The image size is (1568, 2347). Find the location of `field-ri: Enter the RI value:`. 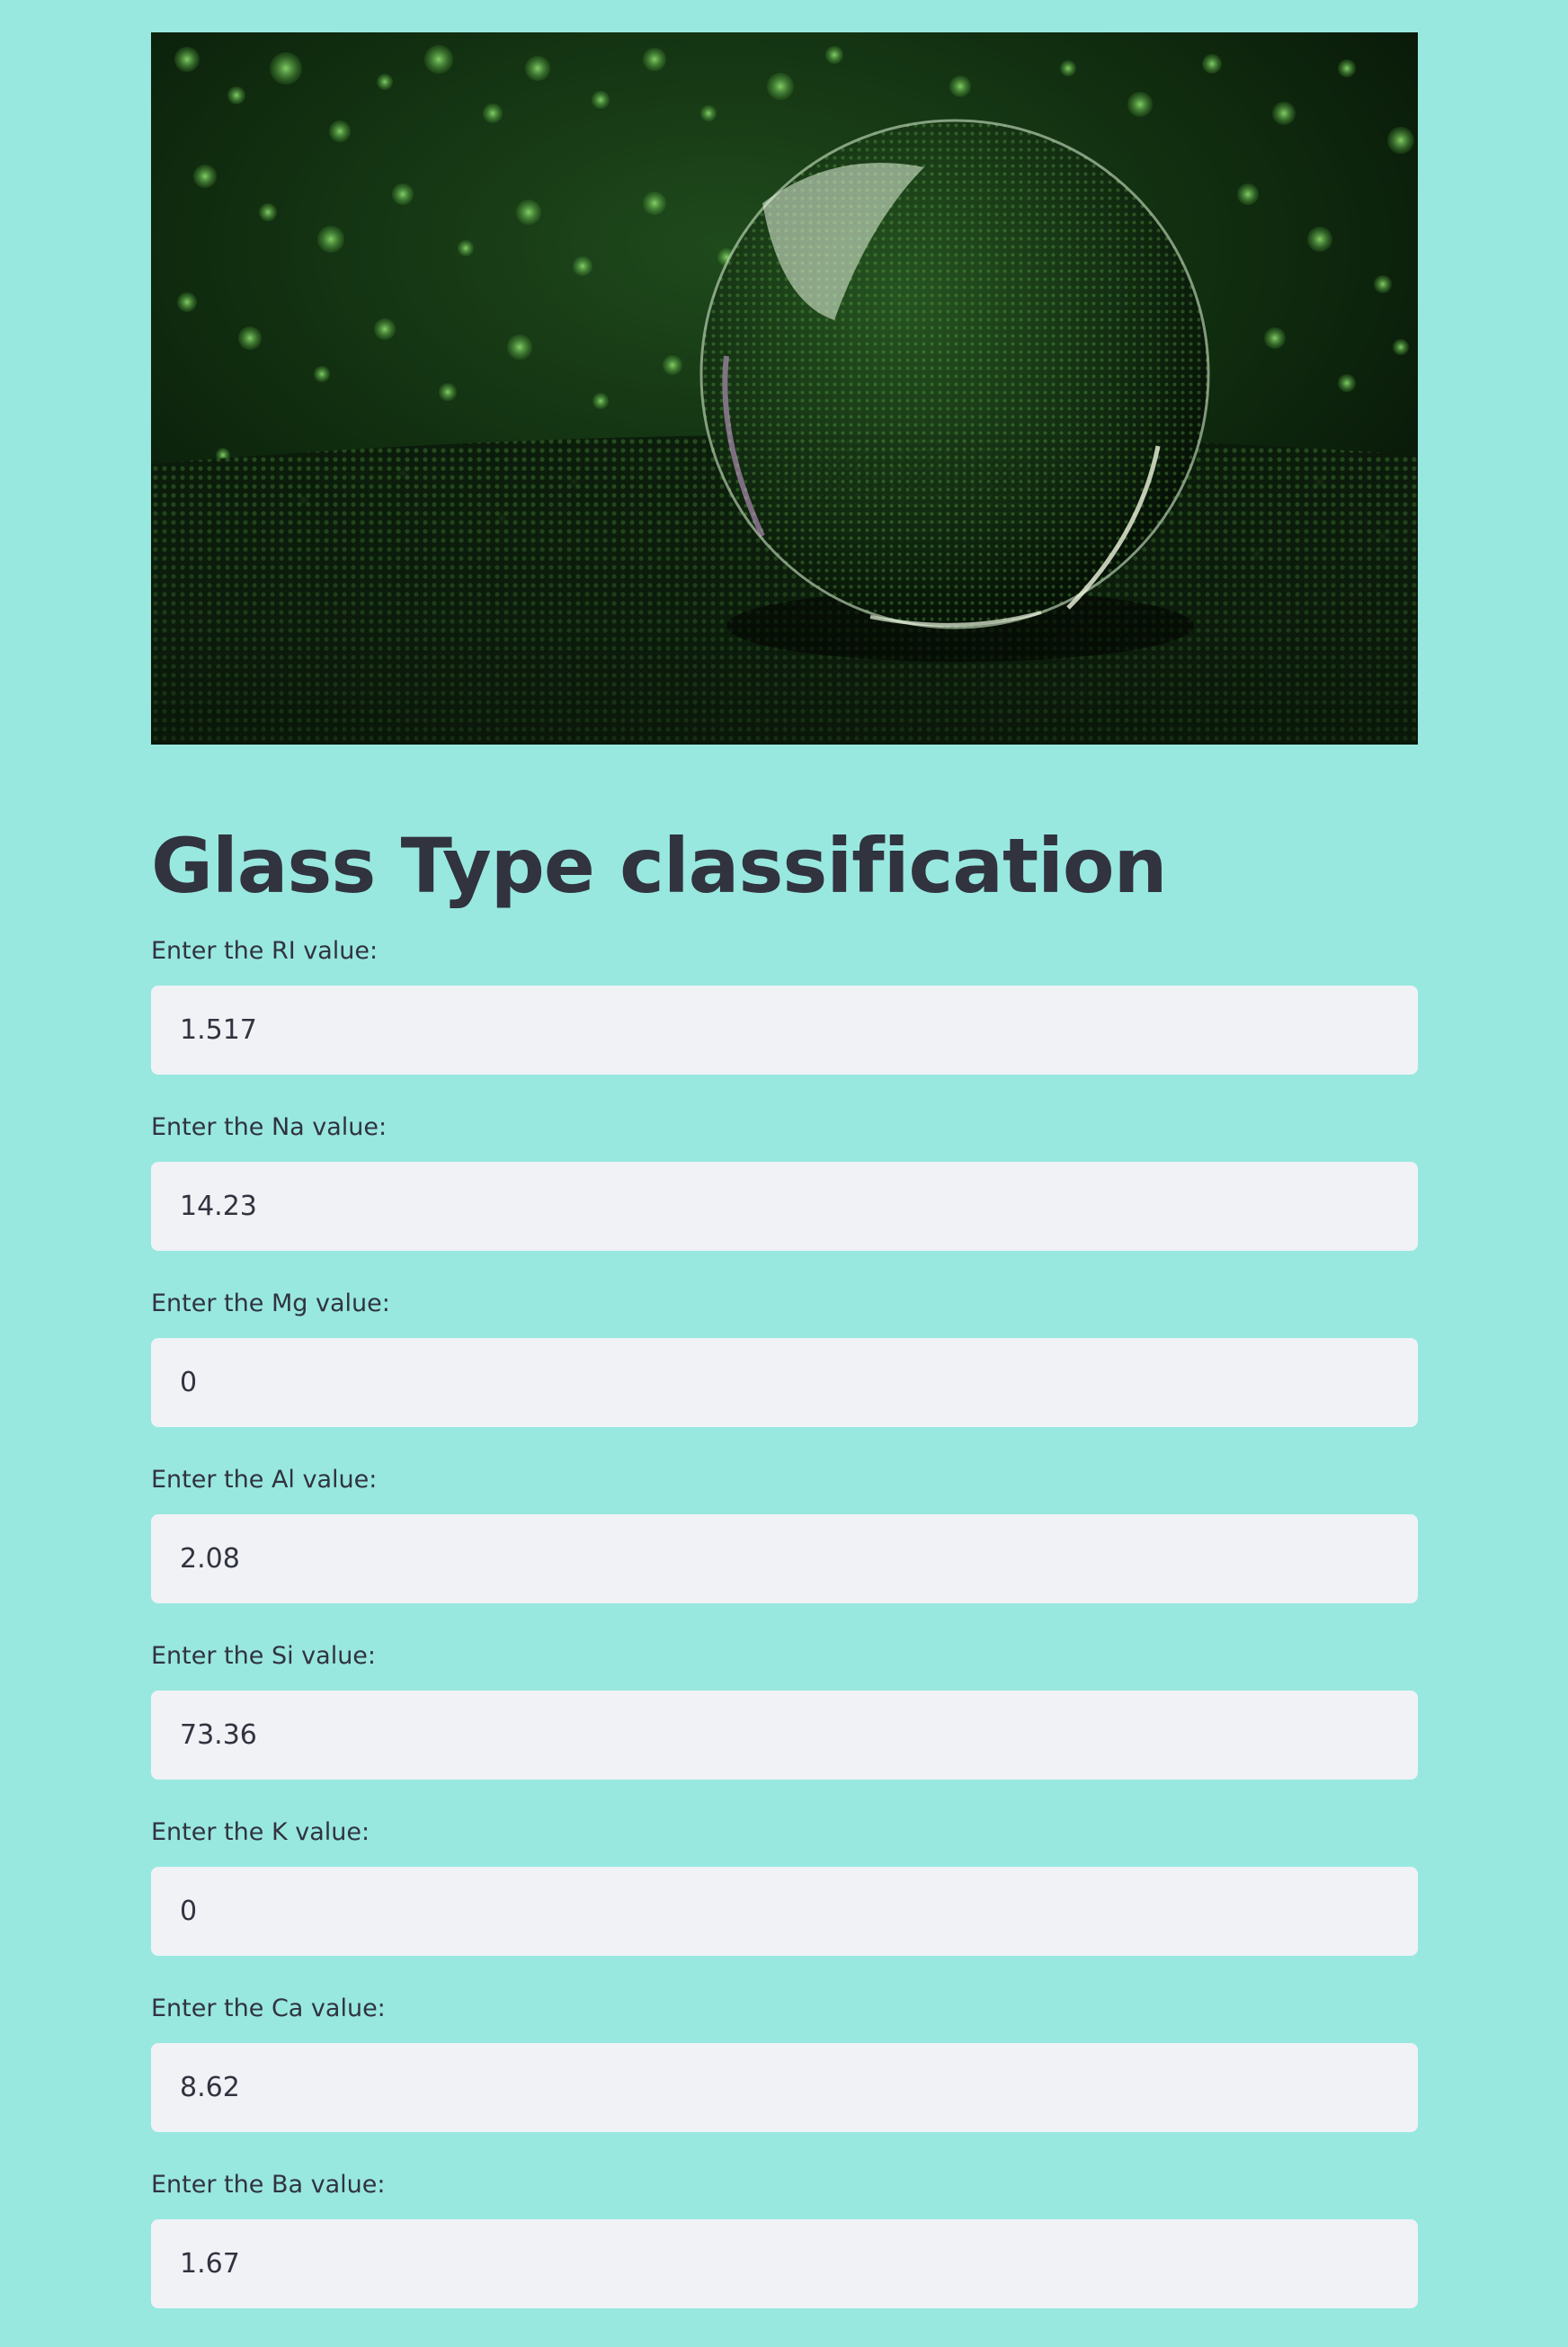

field-ri: Enter the RI value: is located at coordinates (785, 1005).